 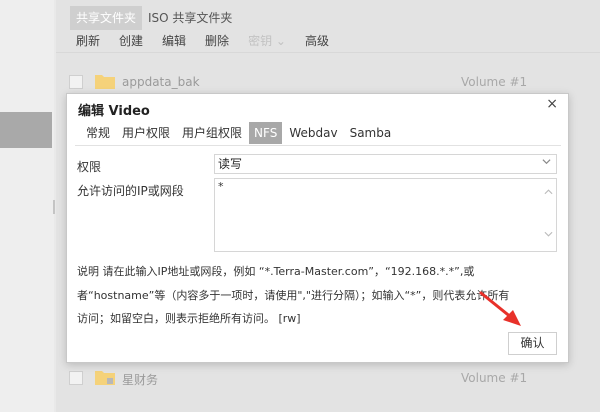 I want to click on locked-folder-icon, so click(x=105, y=378).